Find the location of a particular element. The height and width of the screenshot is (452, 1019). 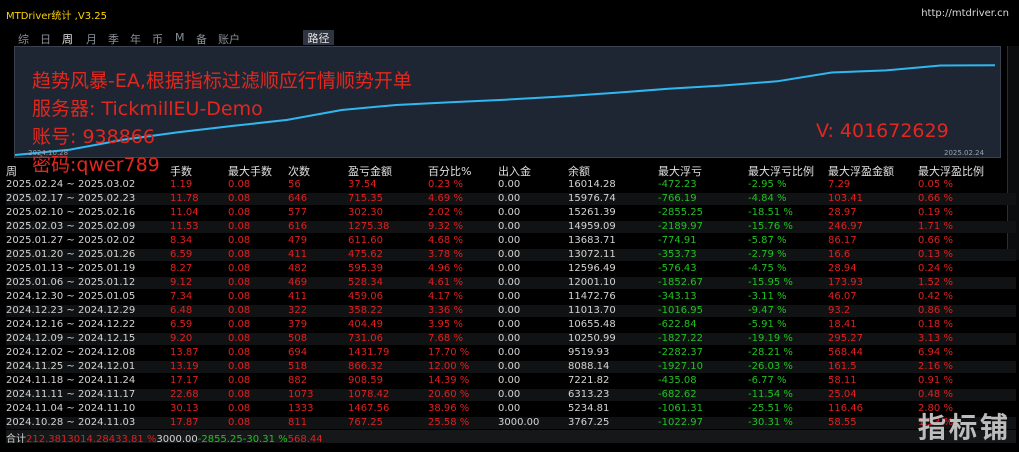

table-cell: -622.84 is located at coordinates (677, 324).